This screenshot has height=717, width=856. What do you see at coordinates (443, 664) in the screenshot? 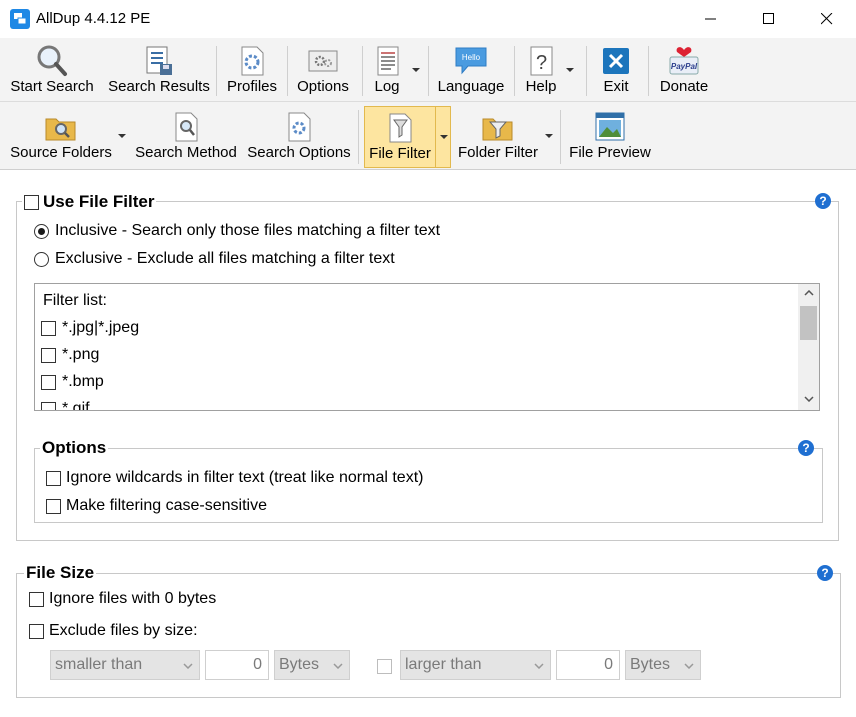
I see `max-comparator-value: larger than` at bounding box center [443, 664].